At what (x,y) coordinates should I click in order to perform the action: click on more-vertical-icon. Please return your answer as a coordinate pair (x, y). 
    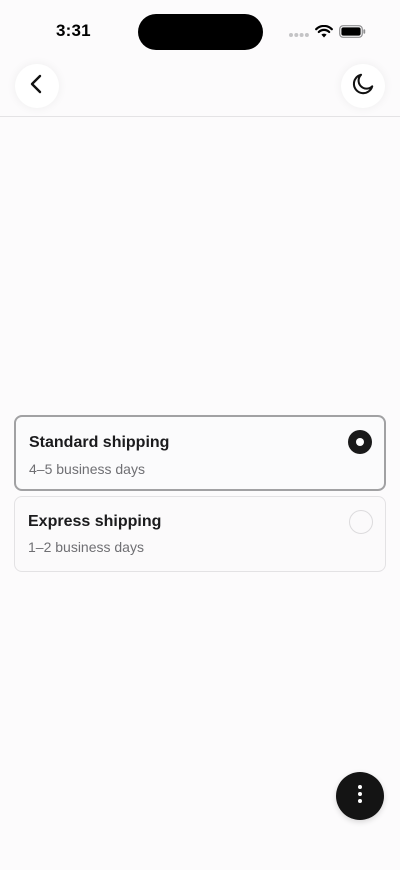
    Looking at the image, I should click on (360, 796).